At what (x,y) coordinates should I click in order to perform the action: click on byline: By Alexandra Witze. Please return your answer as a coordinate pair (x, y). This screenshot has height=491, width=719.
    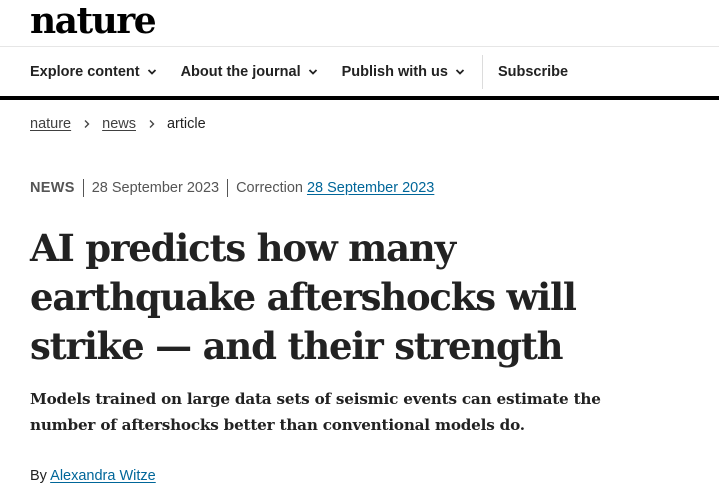
    Looking at the image, I should click on (93, 476).